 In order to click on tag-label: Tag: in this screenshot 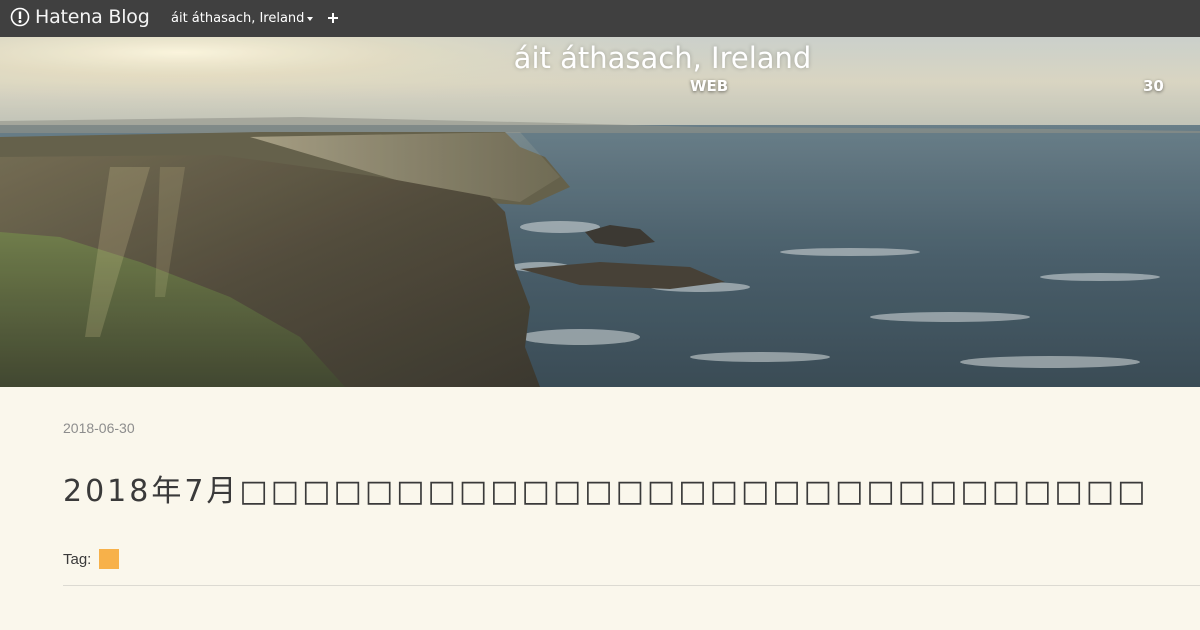, I will do `click(77, 559)`.